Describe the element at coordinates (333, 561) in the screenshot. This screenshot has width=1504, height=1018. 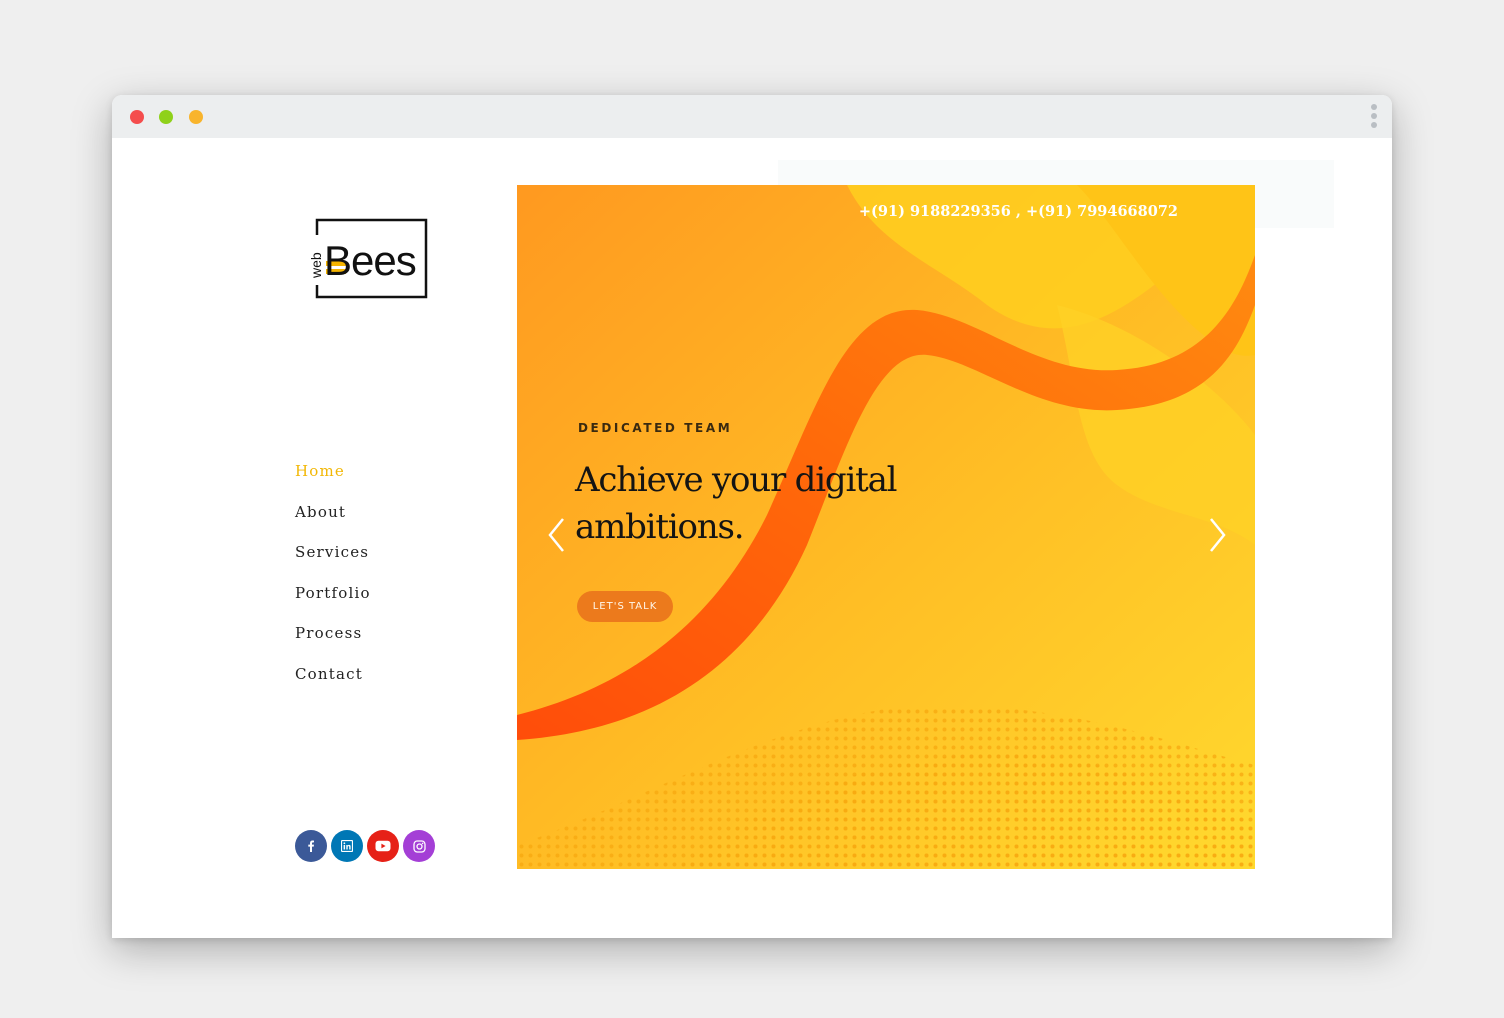
I see `nav-item-services: Services` at that location.